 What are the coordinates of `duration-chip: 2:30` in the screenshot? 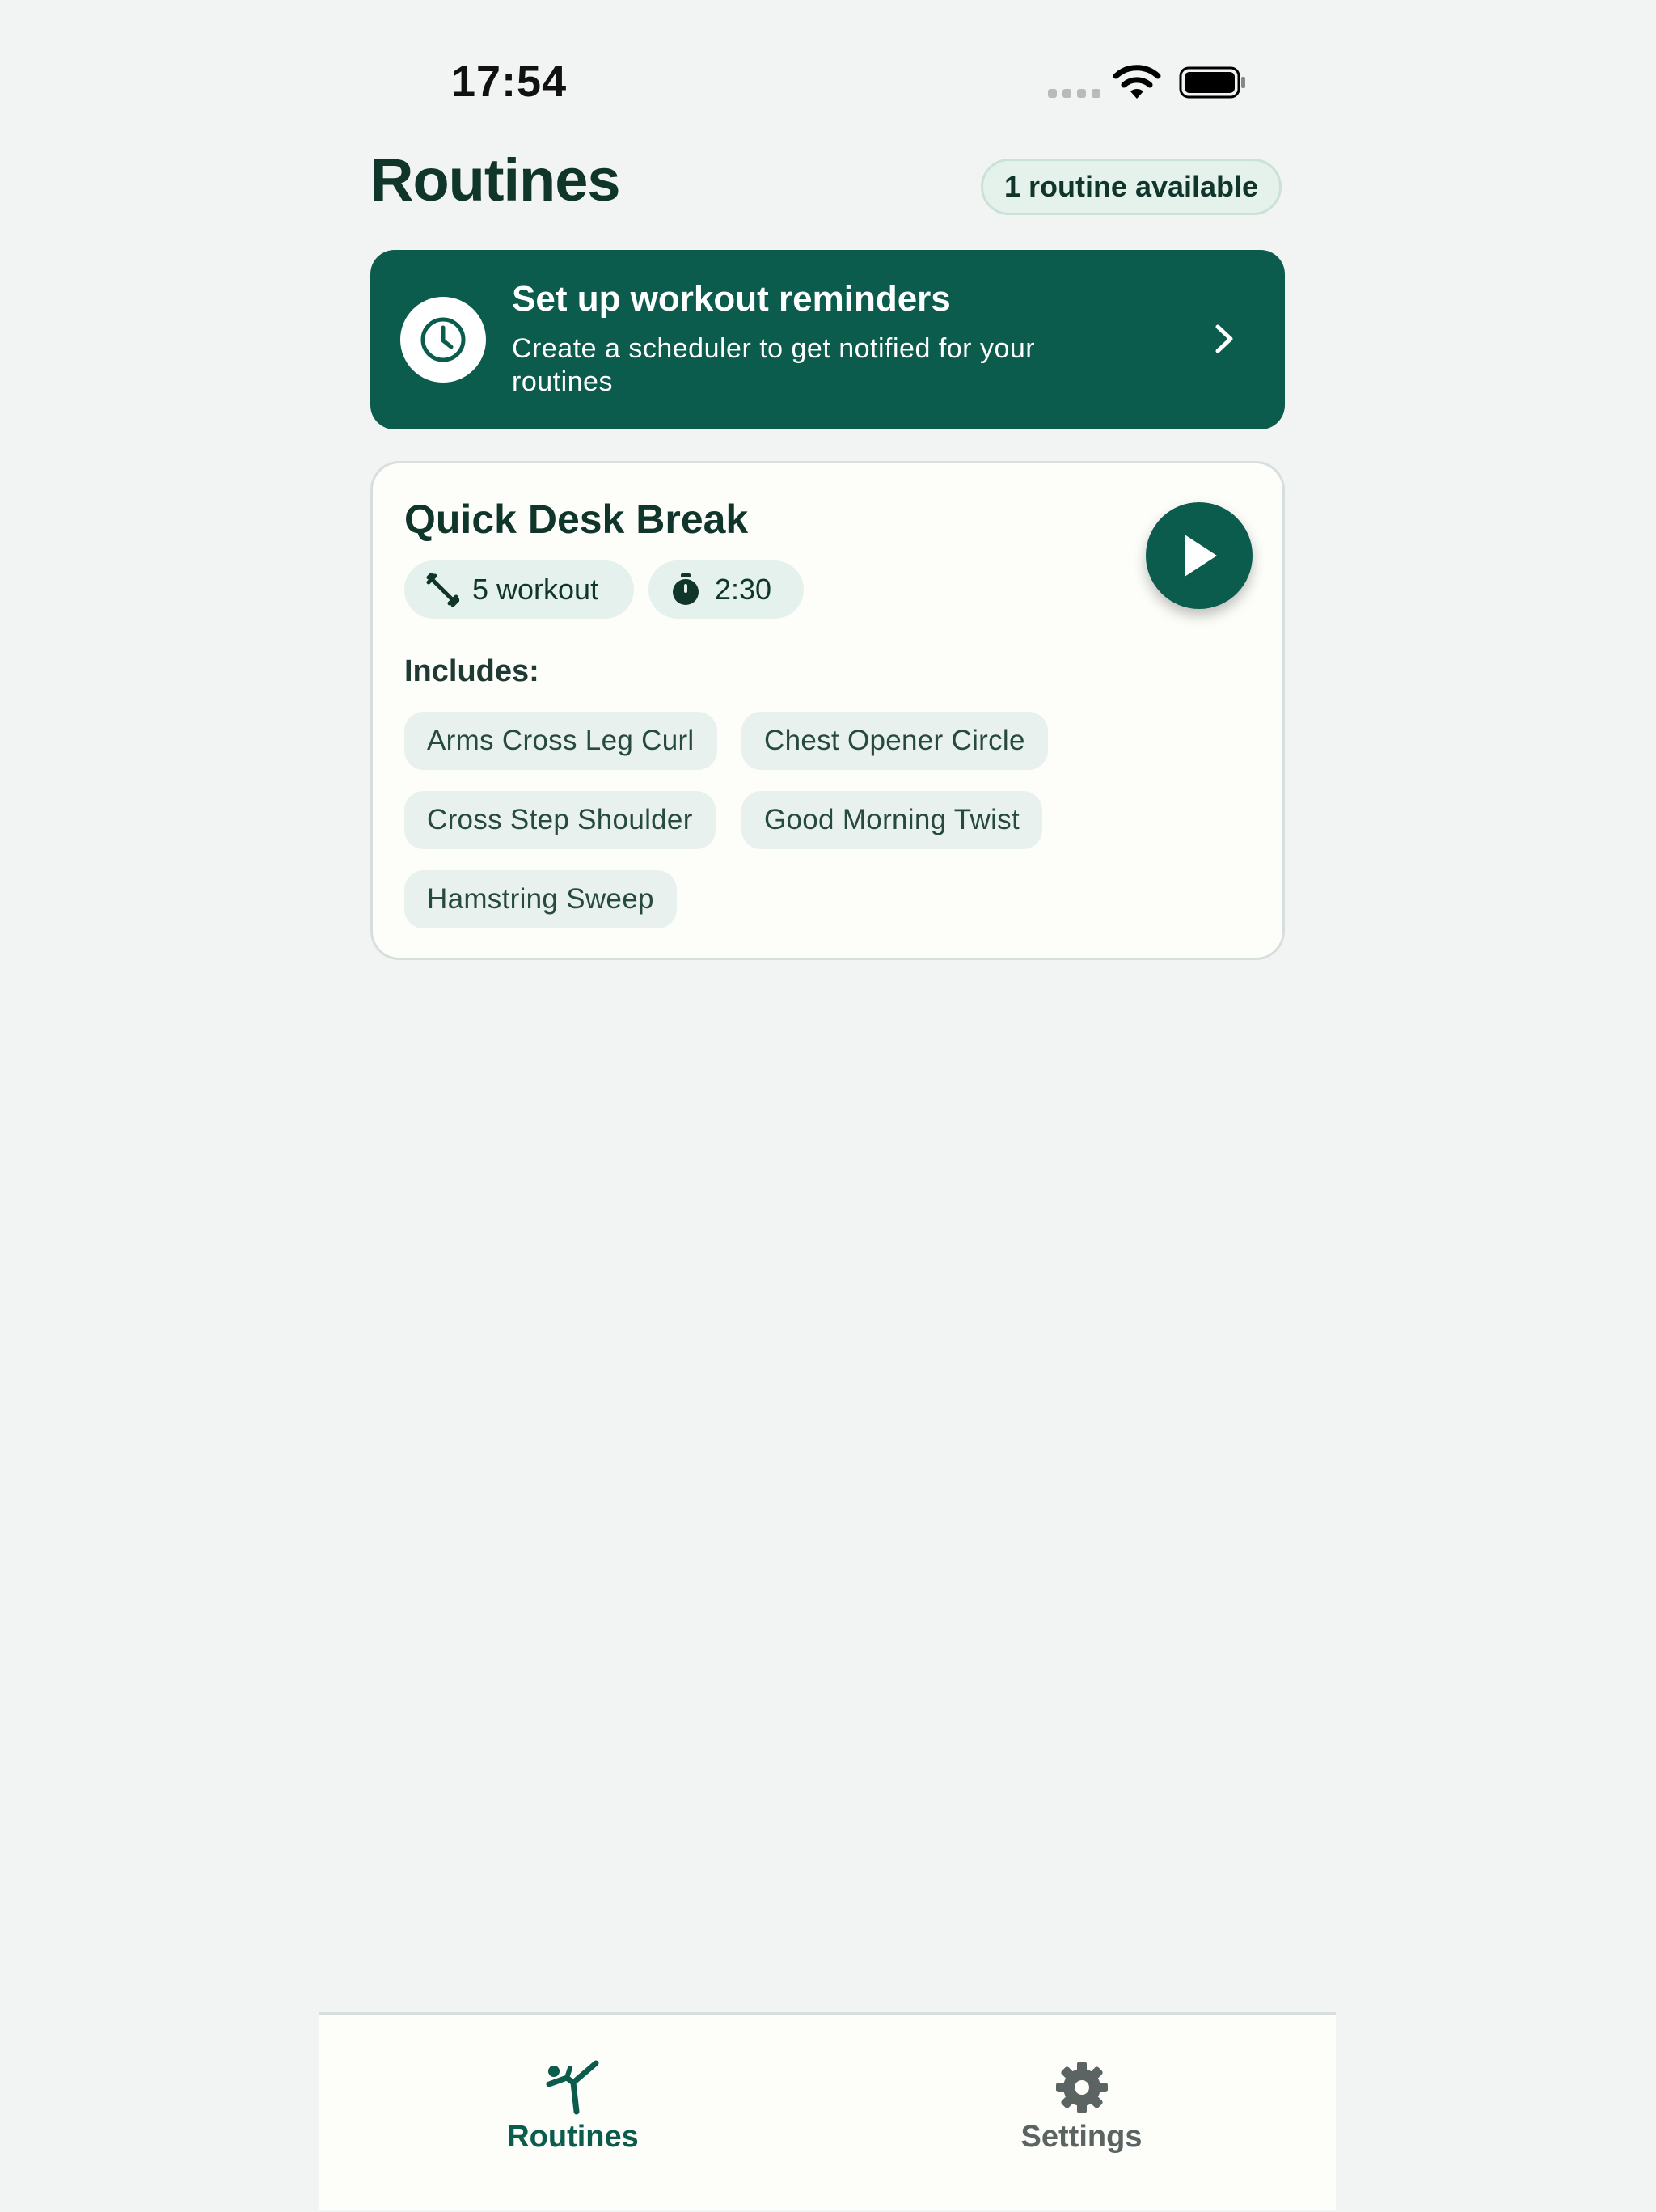 It's located at (726, 589).